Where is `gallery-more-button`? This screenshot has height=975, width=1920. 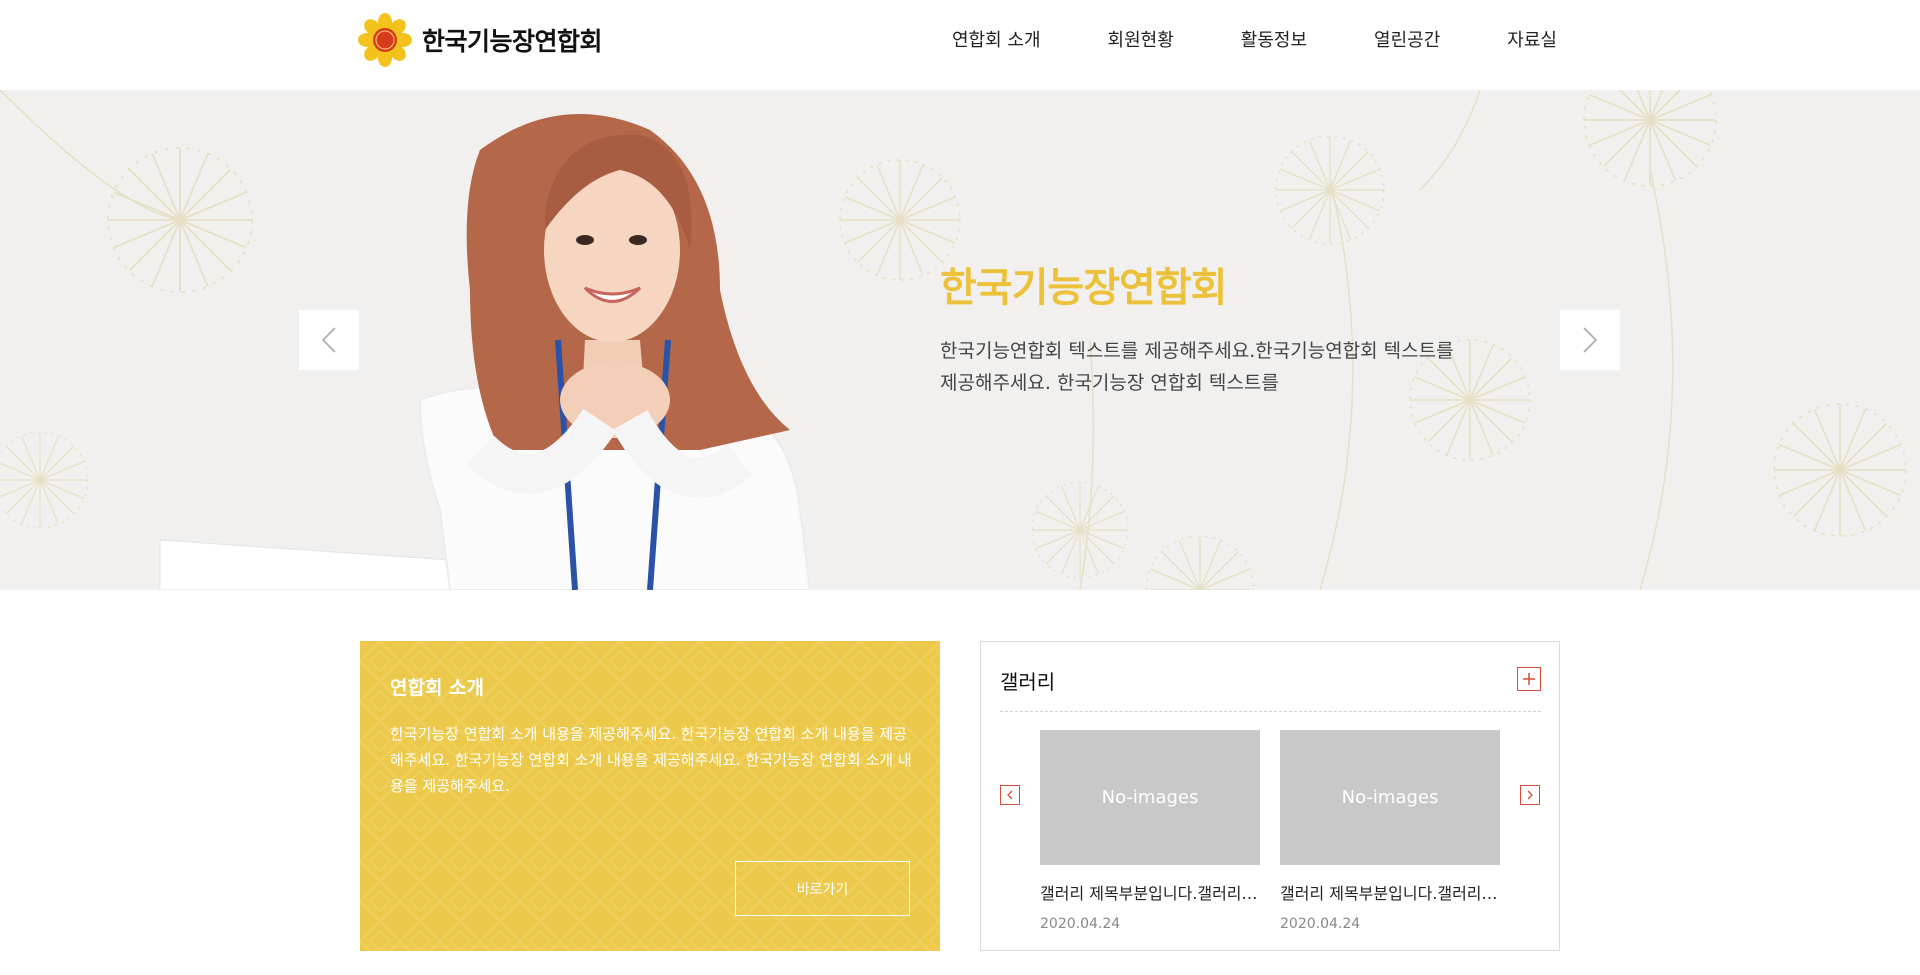 gallery-more-button is located at coordinates (1529, 679).